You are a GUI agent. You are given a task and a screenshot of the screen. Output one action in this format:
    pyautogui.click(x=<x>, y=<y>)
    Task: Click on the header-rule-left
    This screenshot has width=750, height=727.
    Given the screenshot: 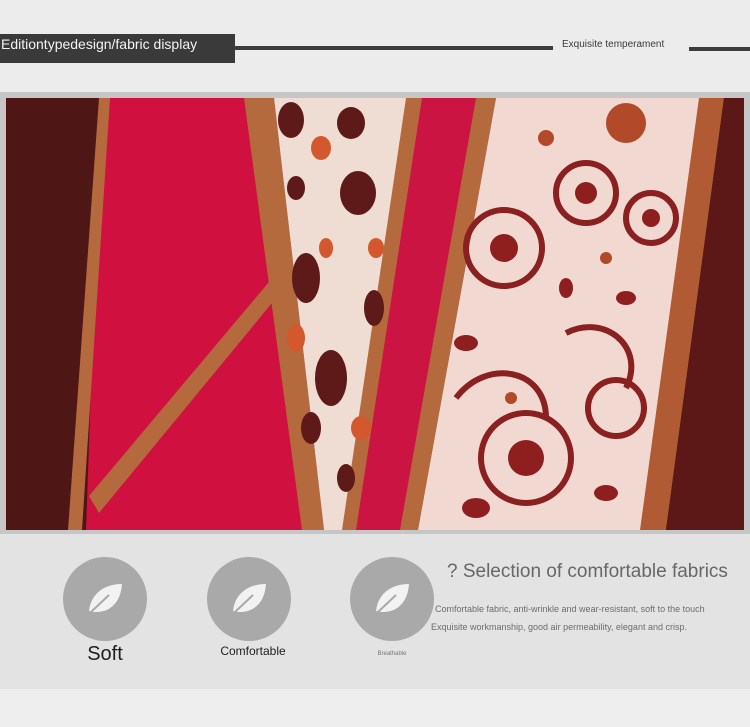 What is the action you would take?
    pyautogui.click(x=394, y=48)
    